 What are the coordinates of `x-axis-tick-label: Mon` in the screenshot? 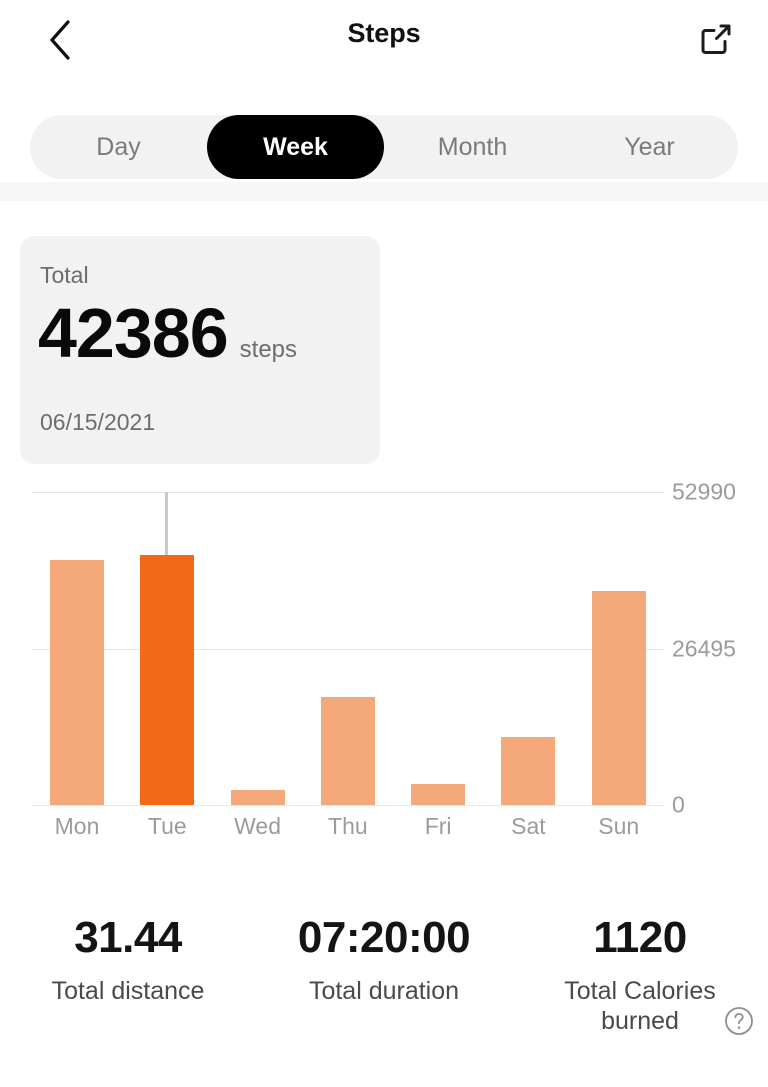 It's located at (77, 826).